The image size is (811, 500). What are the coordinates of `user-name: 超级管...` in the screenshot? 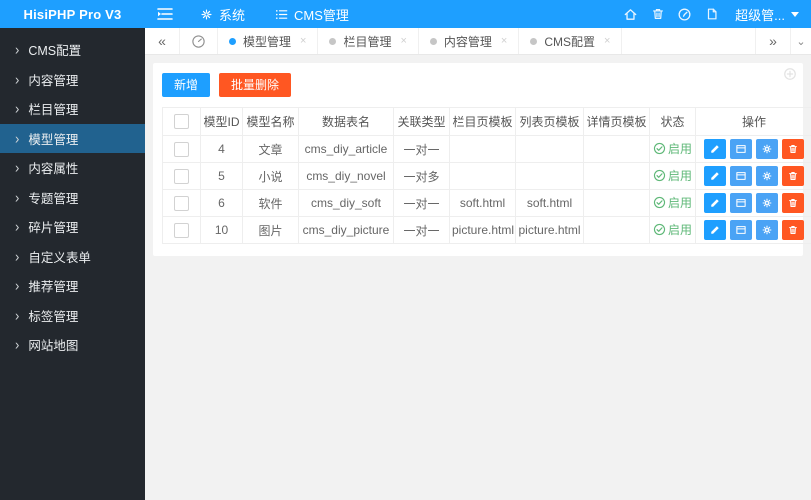 It's located at (760, 15).